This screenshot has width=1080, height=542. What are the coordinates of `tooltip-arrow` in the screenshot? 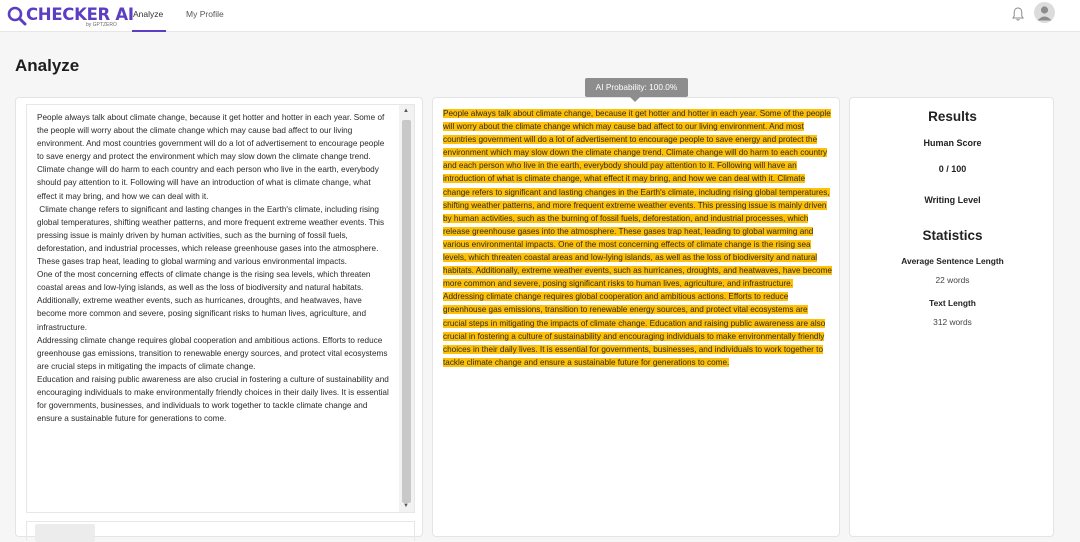 It's located at (635, 99).